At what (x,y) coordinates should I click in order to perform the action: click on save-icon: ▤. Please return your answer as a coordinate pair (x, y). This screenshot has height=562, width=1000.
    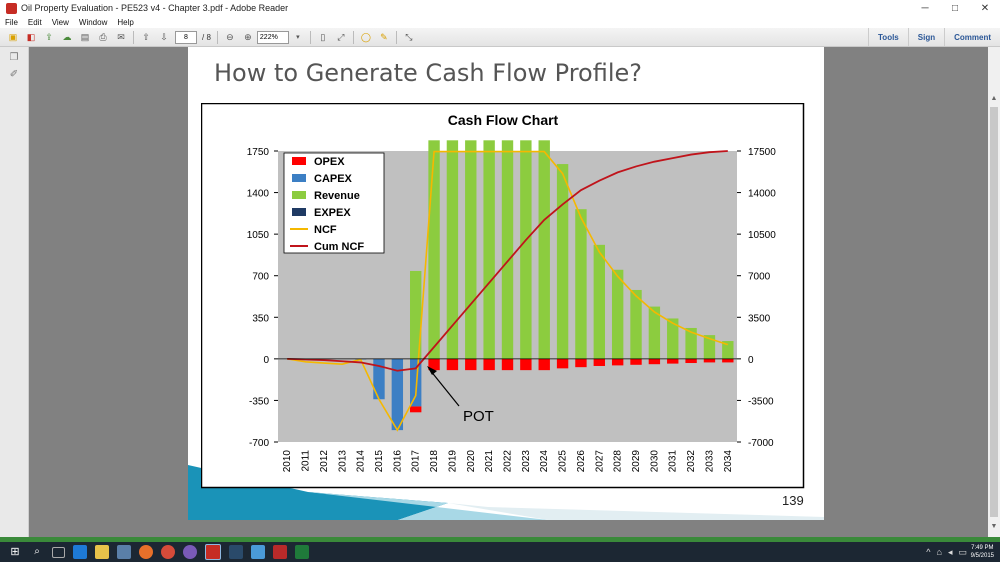
    Looking at the image, I should click on (85, 37).